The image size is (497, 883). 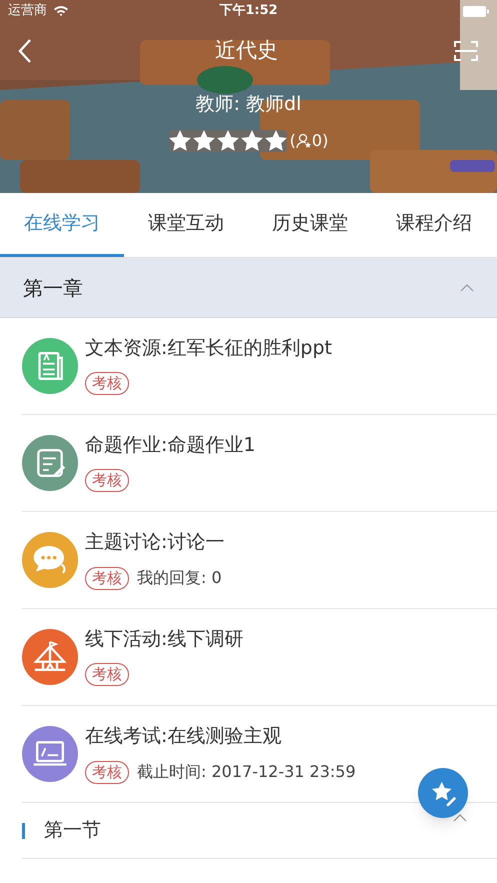 I want to click on carrier-label: 运营商, so click(x=27, y=11).